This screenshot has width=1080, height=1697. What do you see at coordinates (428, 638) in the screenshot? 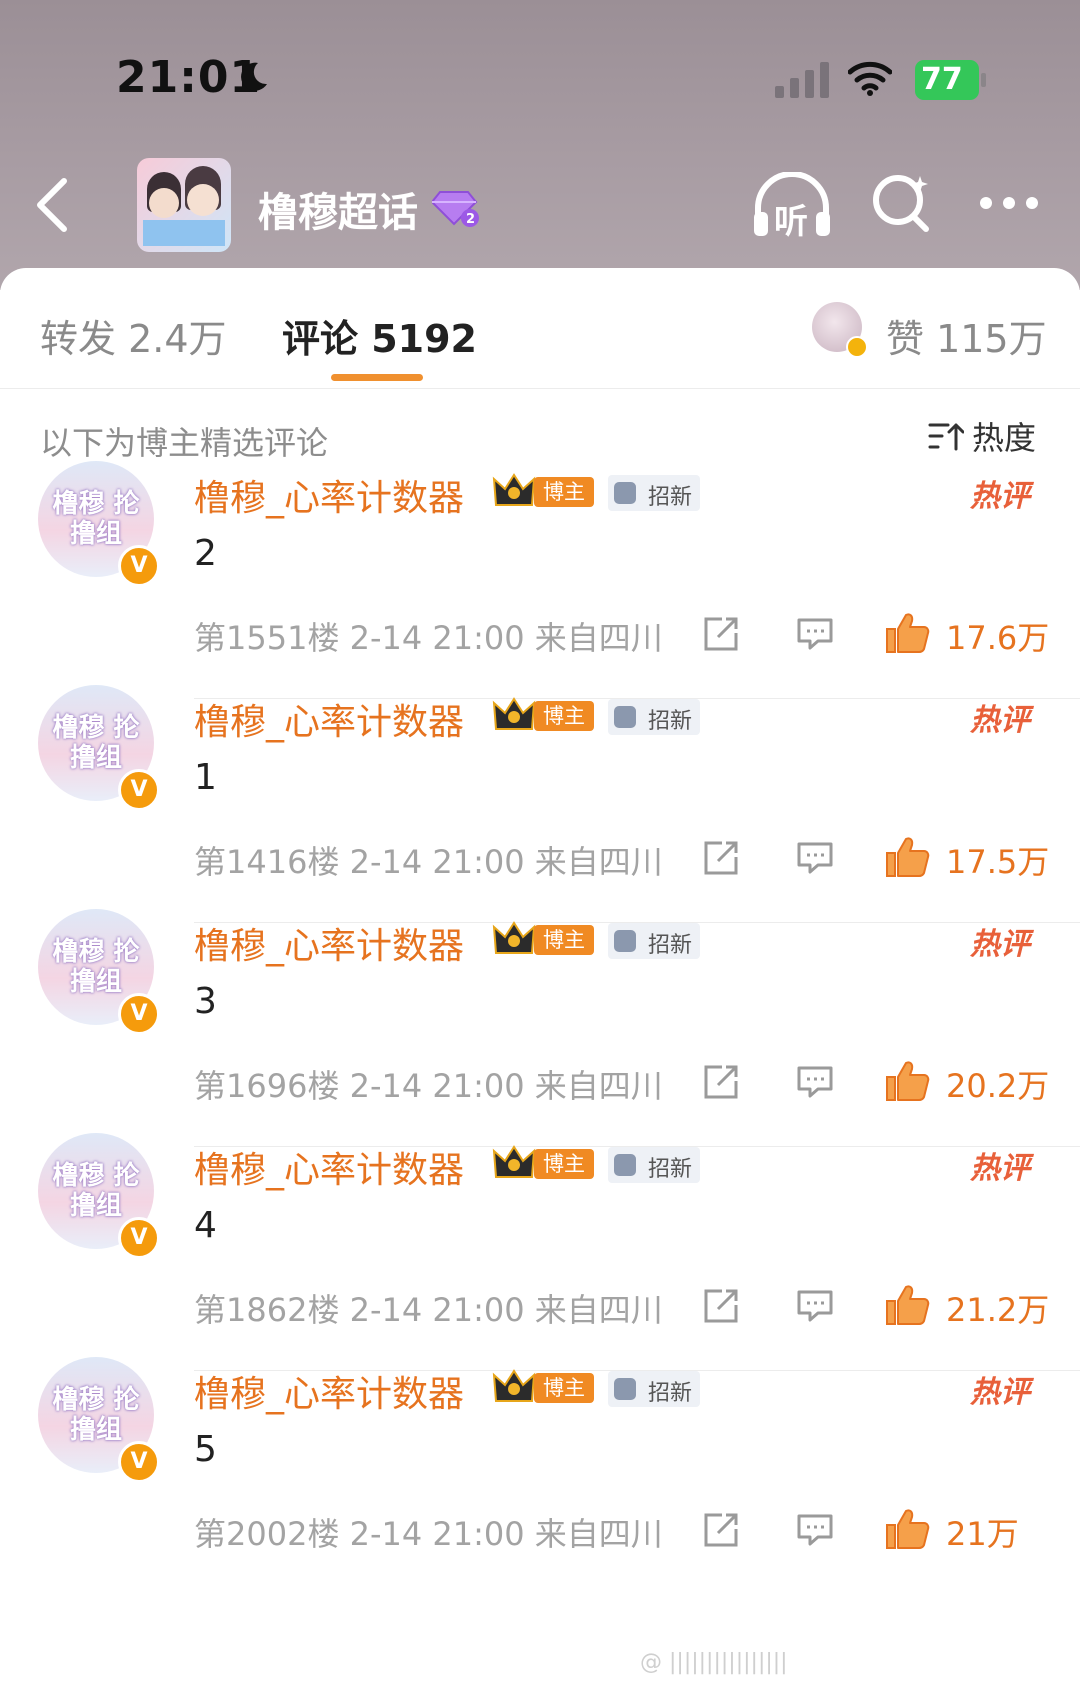
I see `comment-meta: 第1551楼 2-14 21:00 来自四川` at bounding box center [428, 638].